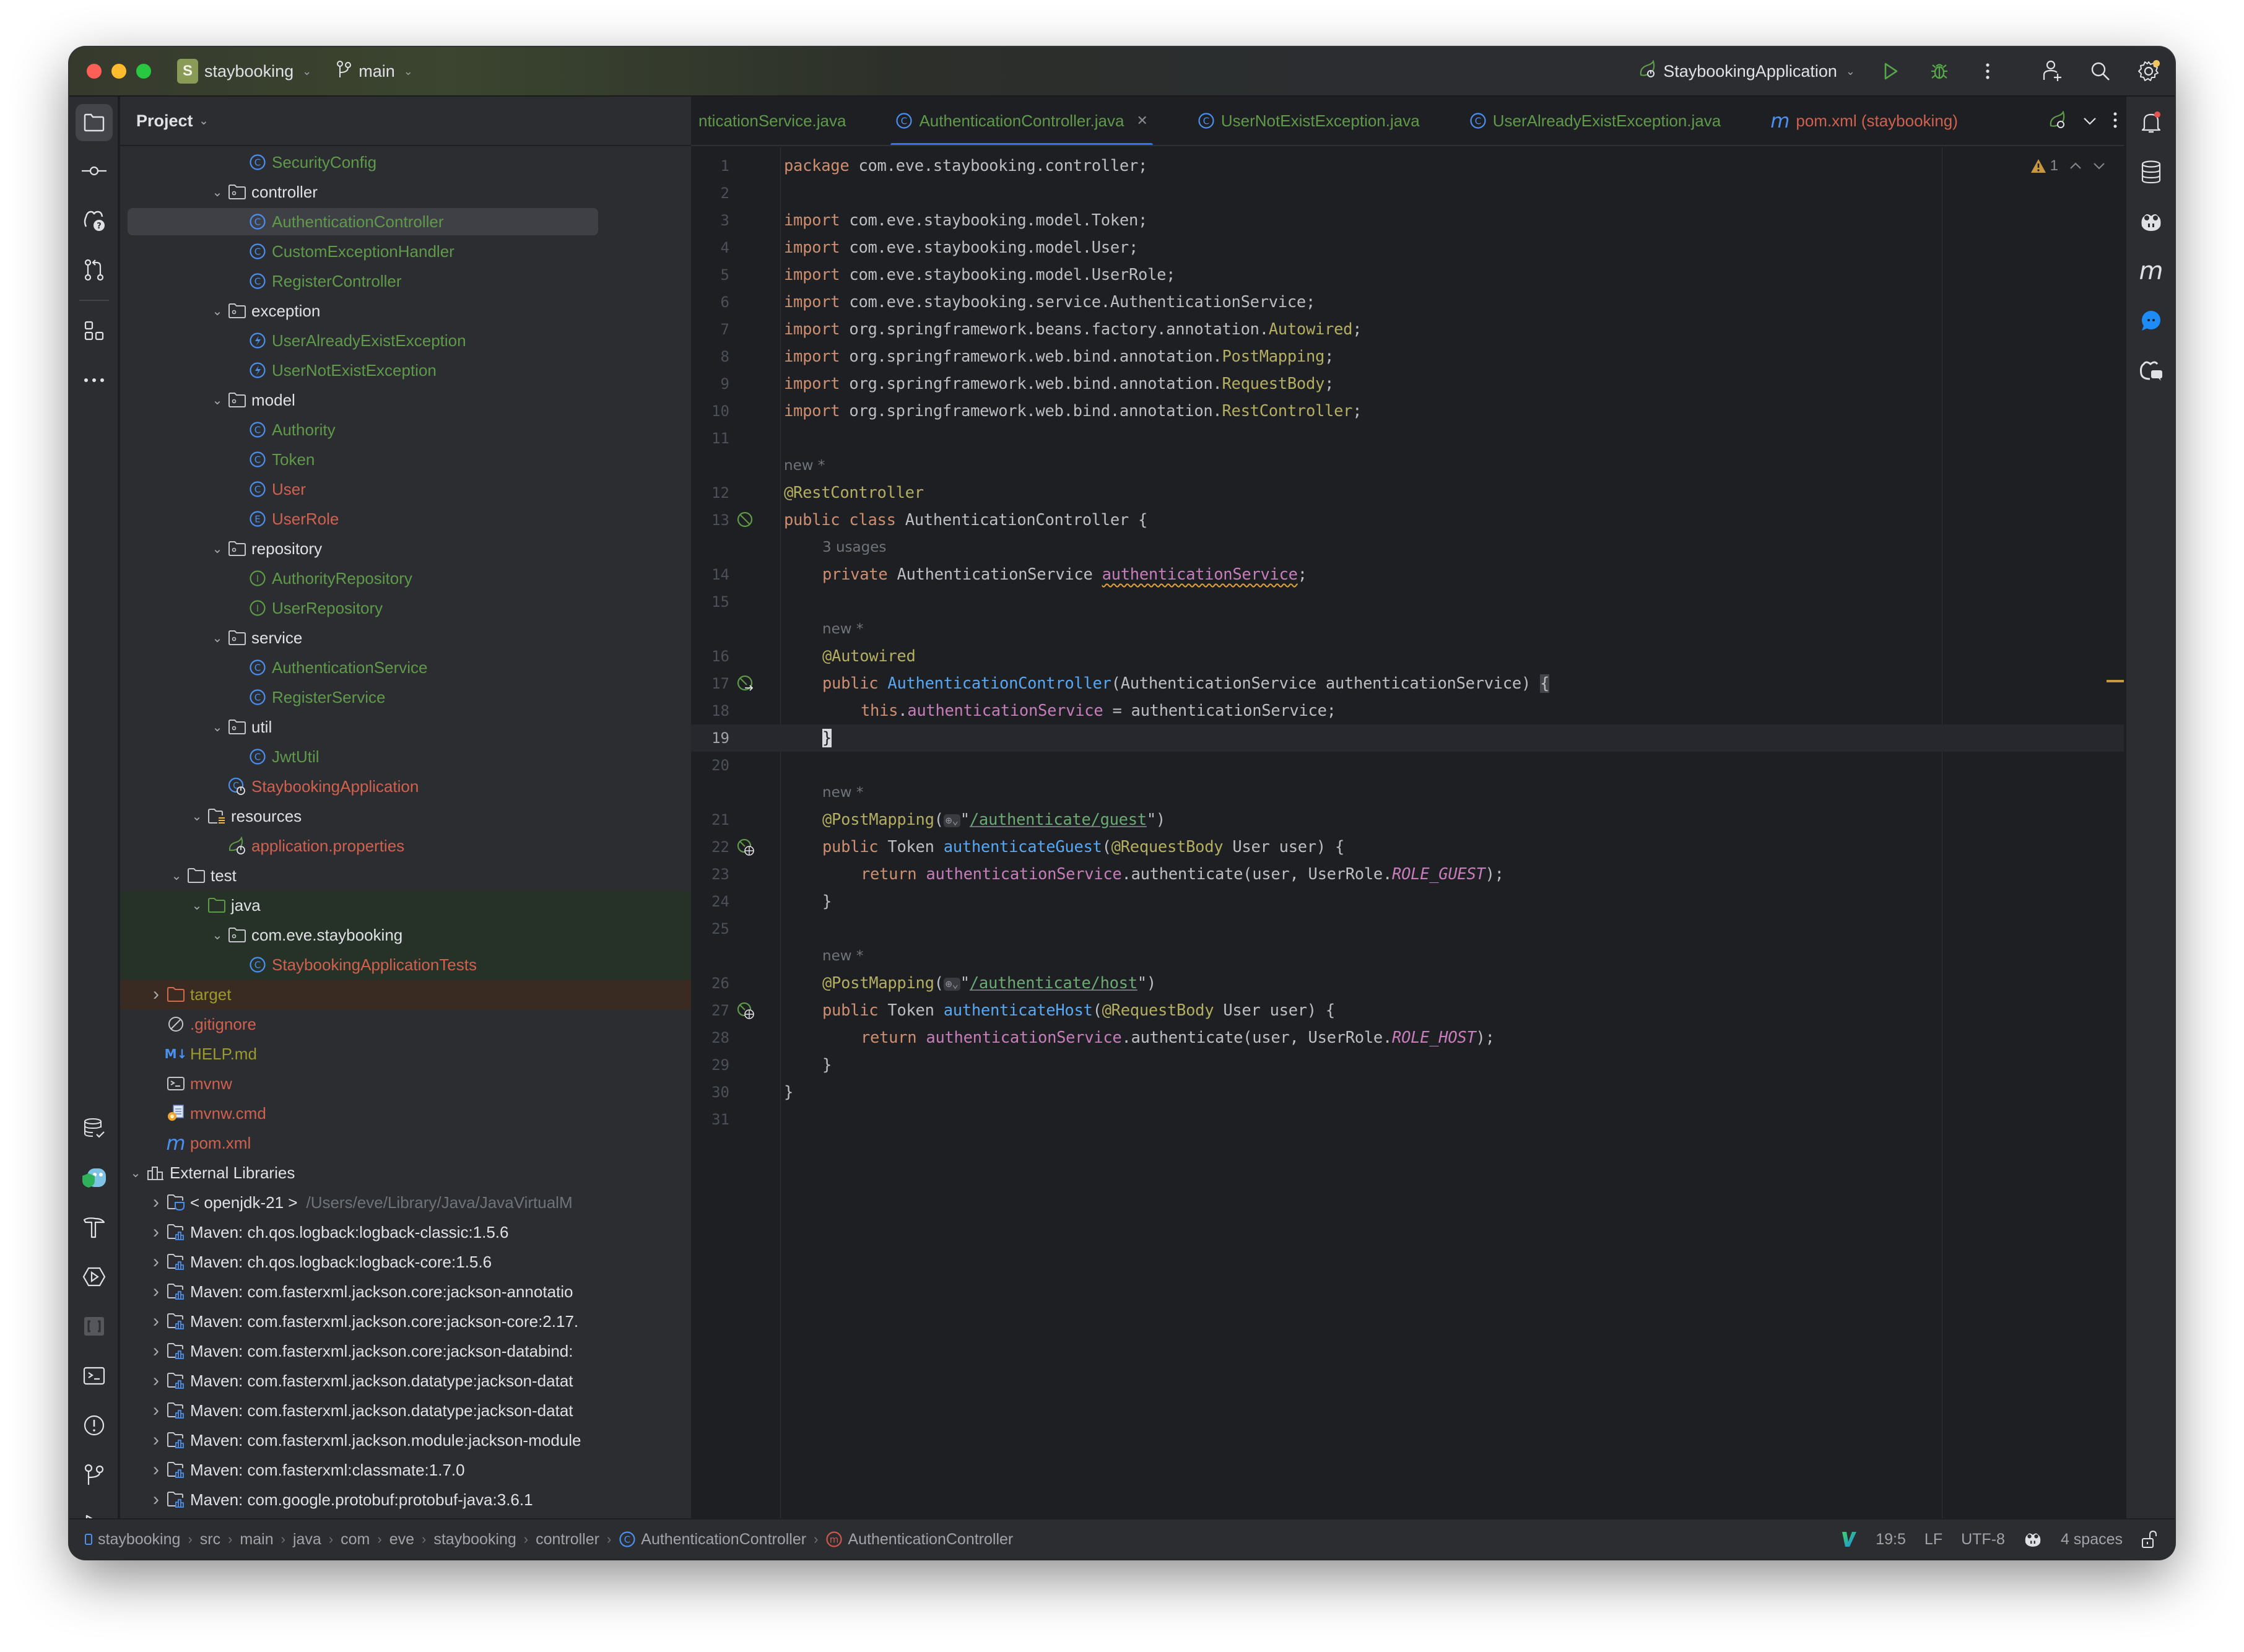 The image size is (2244, 1652). I want to click on tree-node: C Token, so click(406, 460).